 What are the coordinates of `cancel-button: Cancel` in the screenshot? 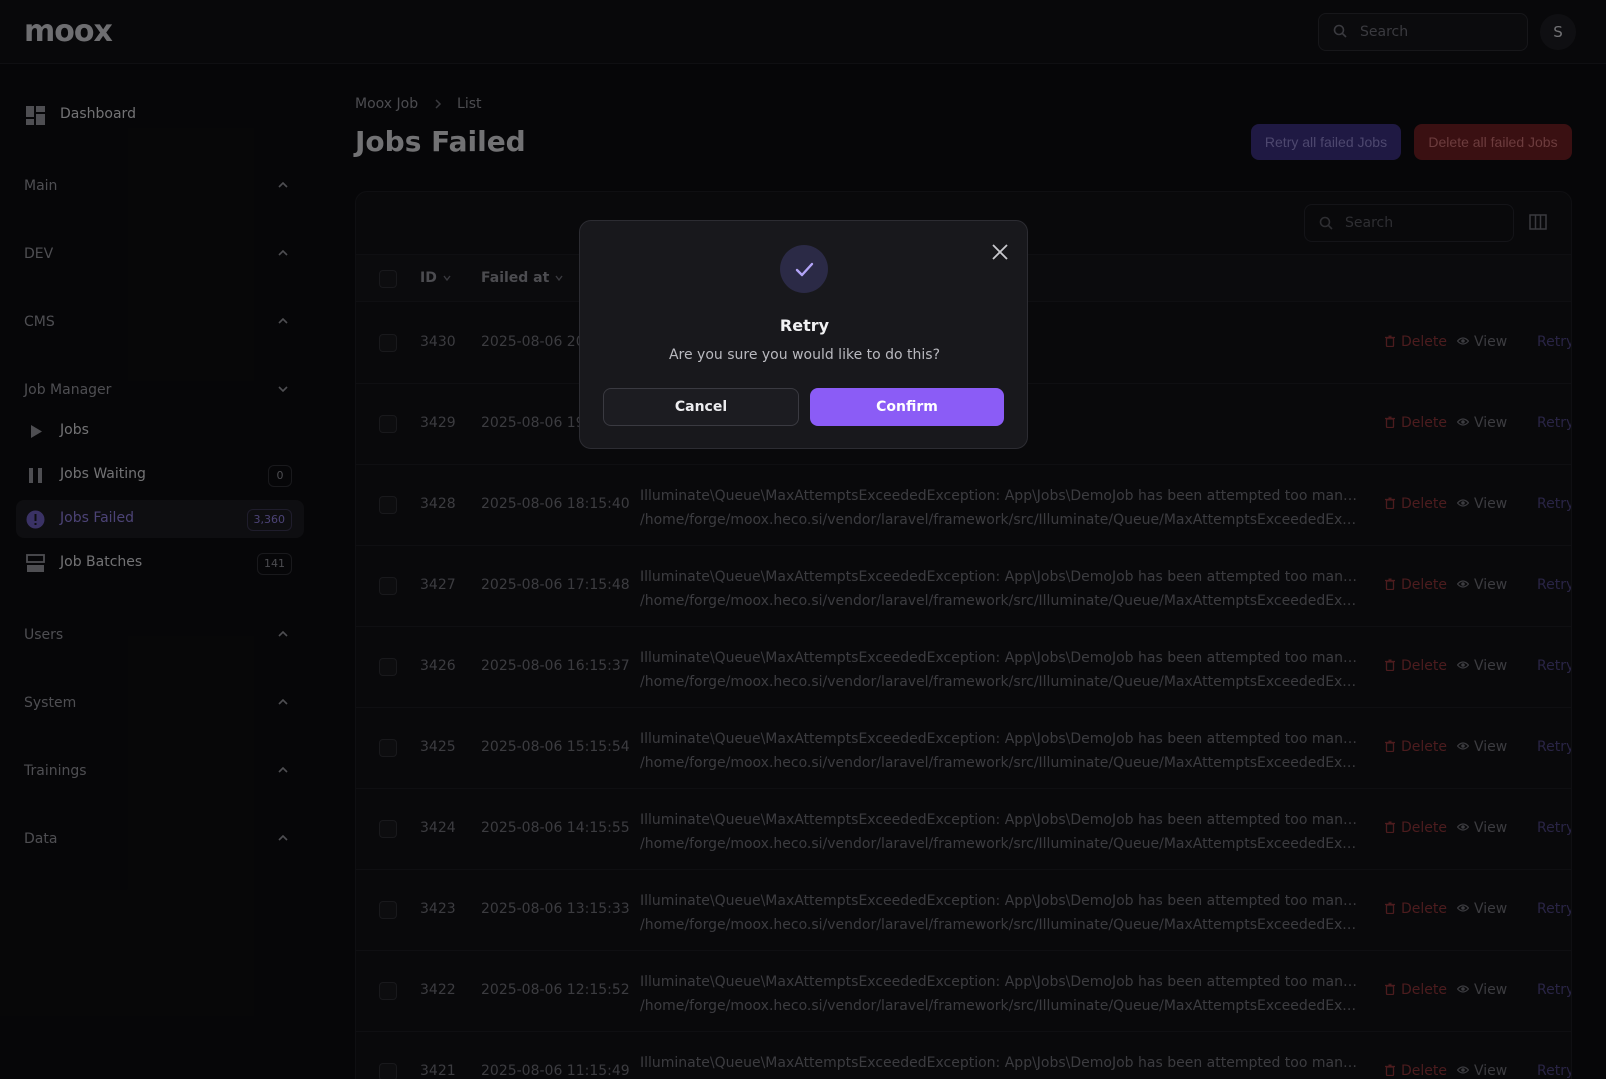 It's located at (701, 407).